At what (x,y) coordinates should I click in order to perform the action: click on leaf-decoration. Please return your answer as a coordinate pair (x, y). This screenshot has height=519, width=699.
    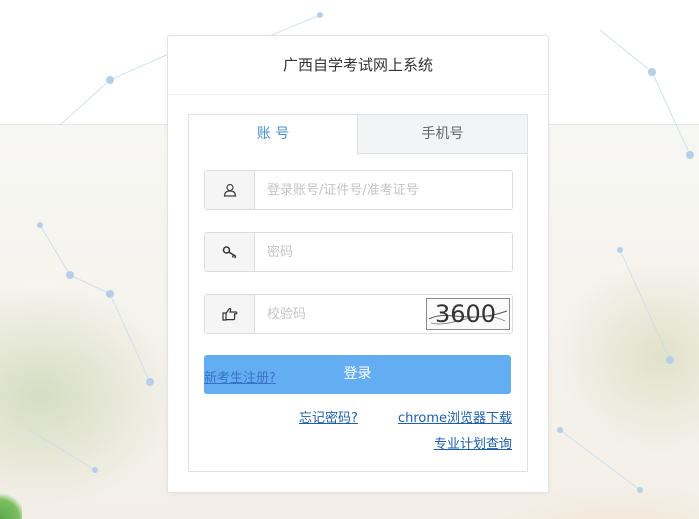
    Looking at the image, I should click on (11, 505).